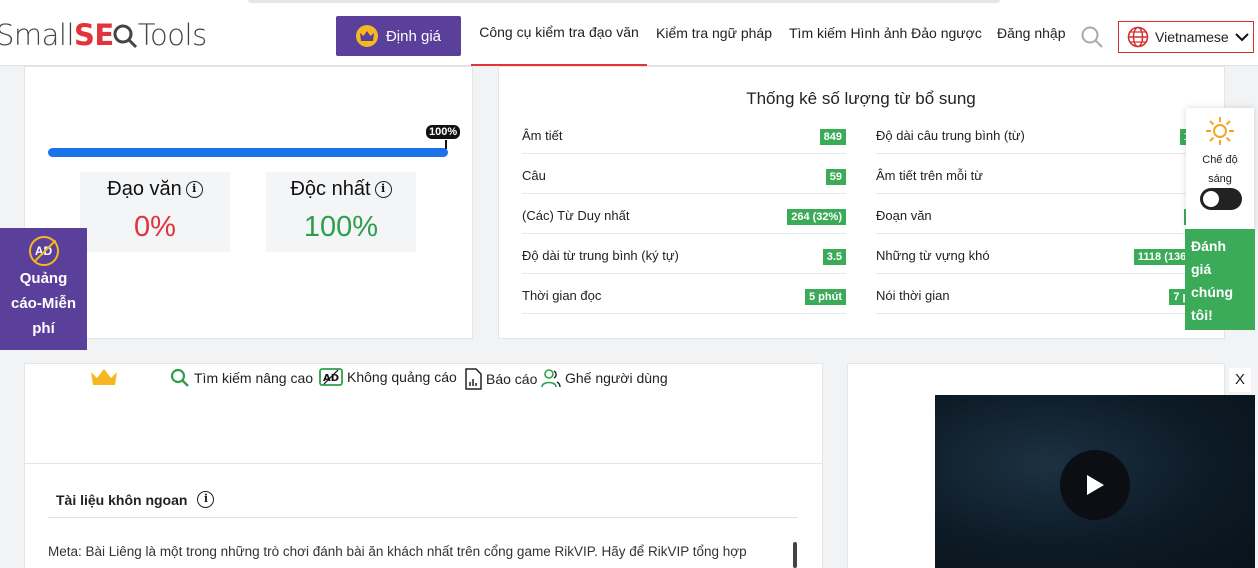 This screenshot has height=568, width=1258. Describe the element at coordinates (861, 98) in the screenshot. I see `stats-title: Thống kê số lượng từ bổ sung` at that location.